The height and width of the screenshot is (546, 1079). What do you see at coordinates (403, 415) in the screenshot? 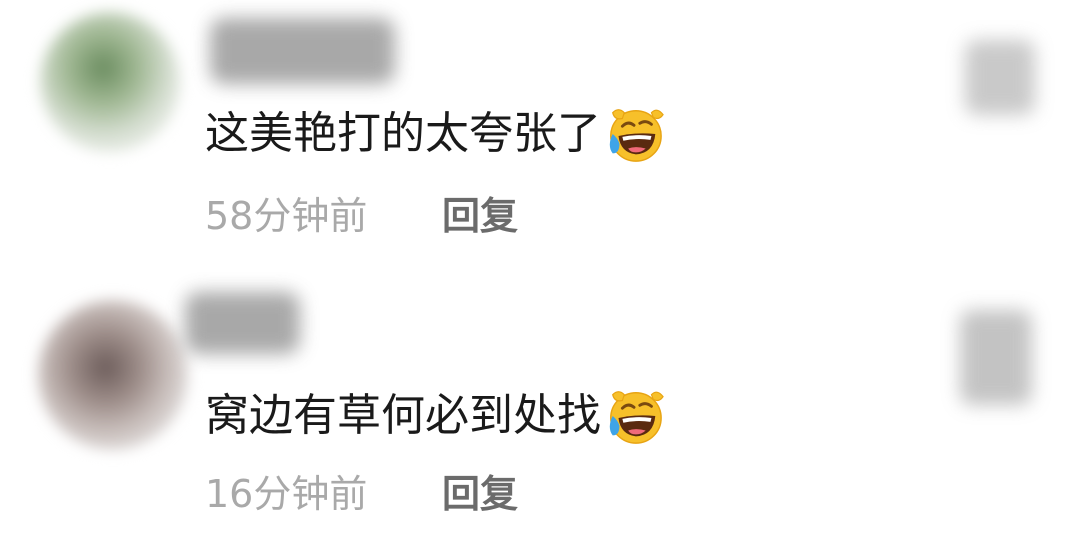
I see `comment-body: 窝边有草何必到处找` at bounding box center [403, 415].